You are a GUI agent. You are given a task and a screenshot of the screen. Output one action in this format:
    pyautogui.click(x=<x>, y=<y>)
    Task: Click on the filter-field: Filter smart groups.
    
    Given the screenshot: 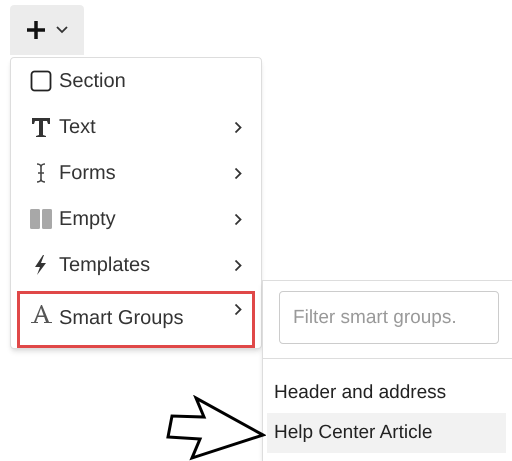 What is the action you would take?
    pyautogui.click(x=389, y=317)
    